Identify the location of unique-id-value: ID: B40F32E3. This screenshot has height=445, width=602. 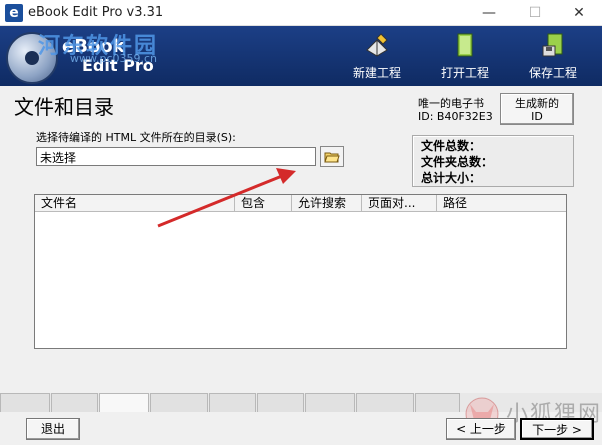
(455, 116).